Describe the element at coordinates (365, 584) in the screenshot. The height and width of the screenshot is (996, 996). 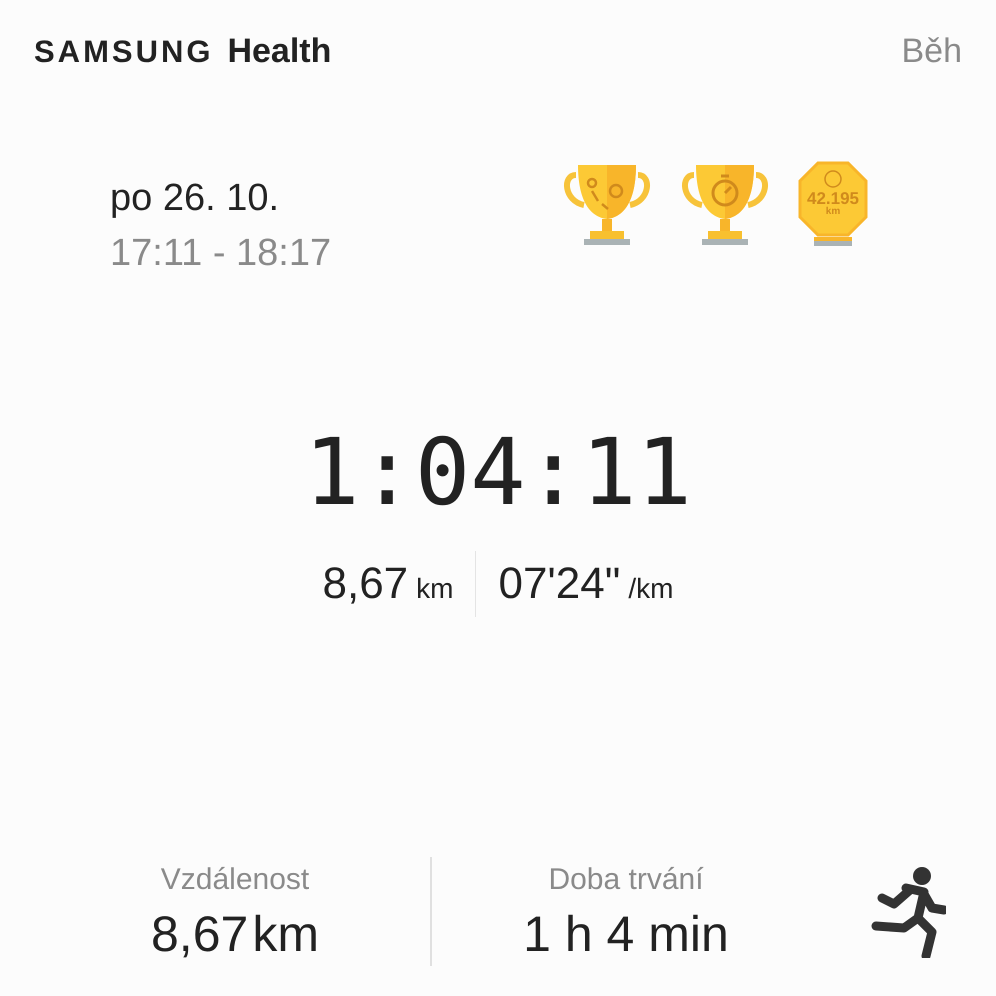
I see `summary-value: 8,67` at that location.